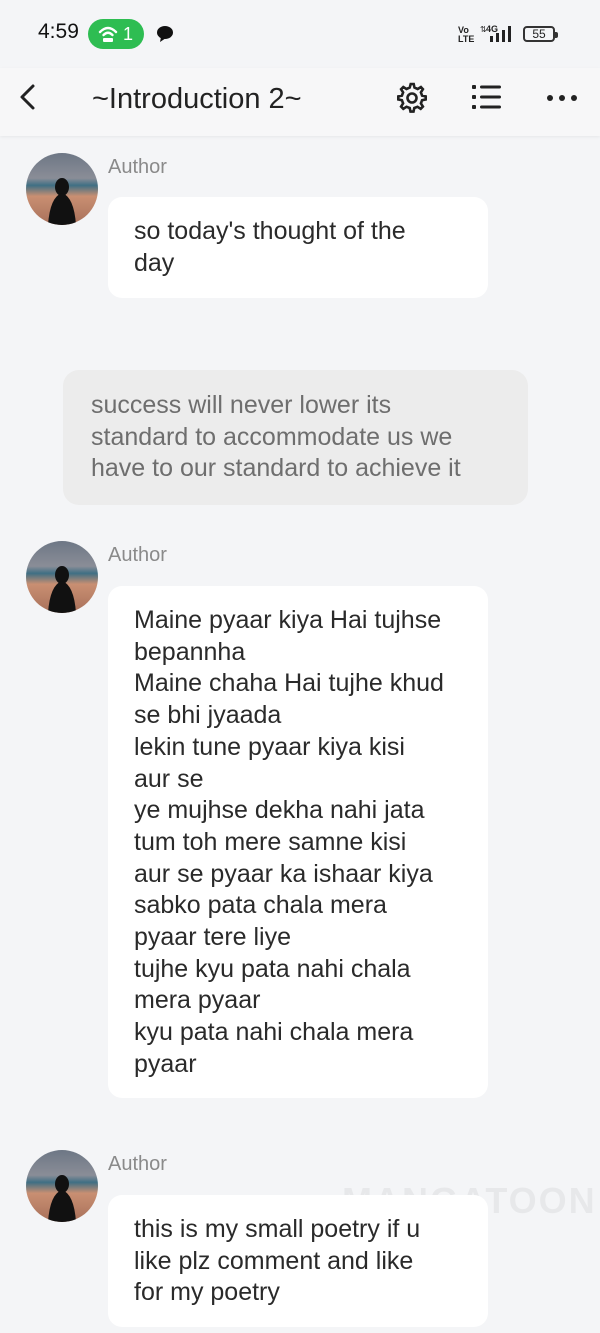 The width and height of the screenshot is (600, 1333). I want to click on message-line: kyu pata nahi chala mera, so click(274, 1032).